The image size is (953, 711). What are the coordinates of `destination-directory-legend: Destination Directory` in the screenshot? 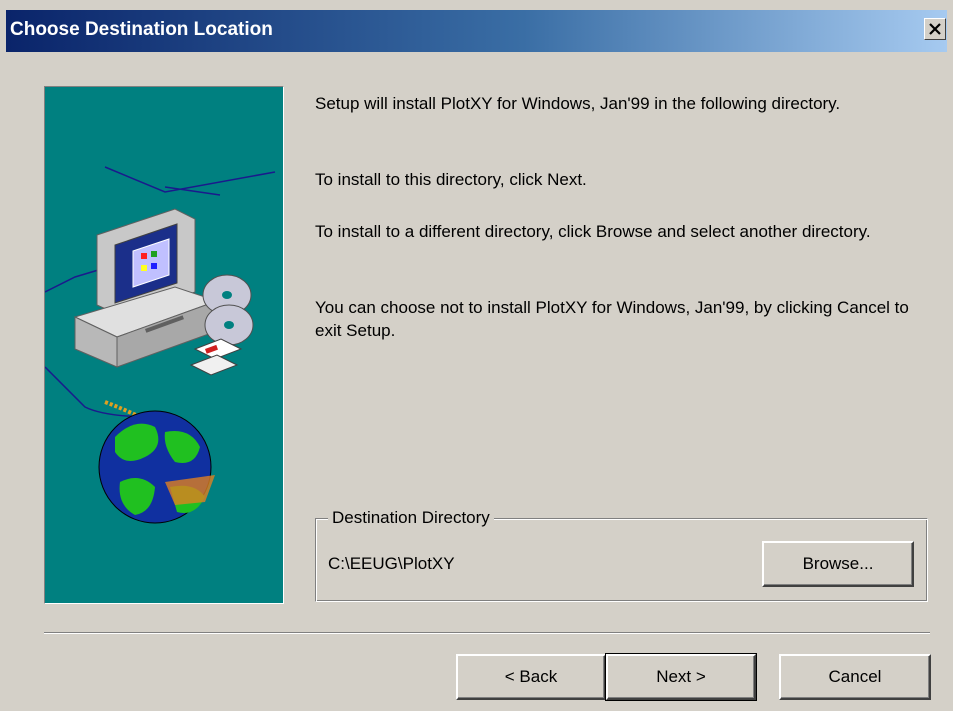 It's located at (411, 518).